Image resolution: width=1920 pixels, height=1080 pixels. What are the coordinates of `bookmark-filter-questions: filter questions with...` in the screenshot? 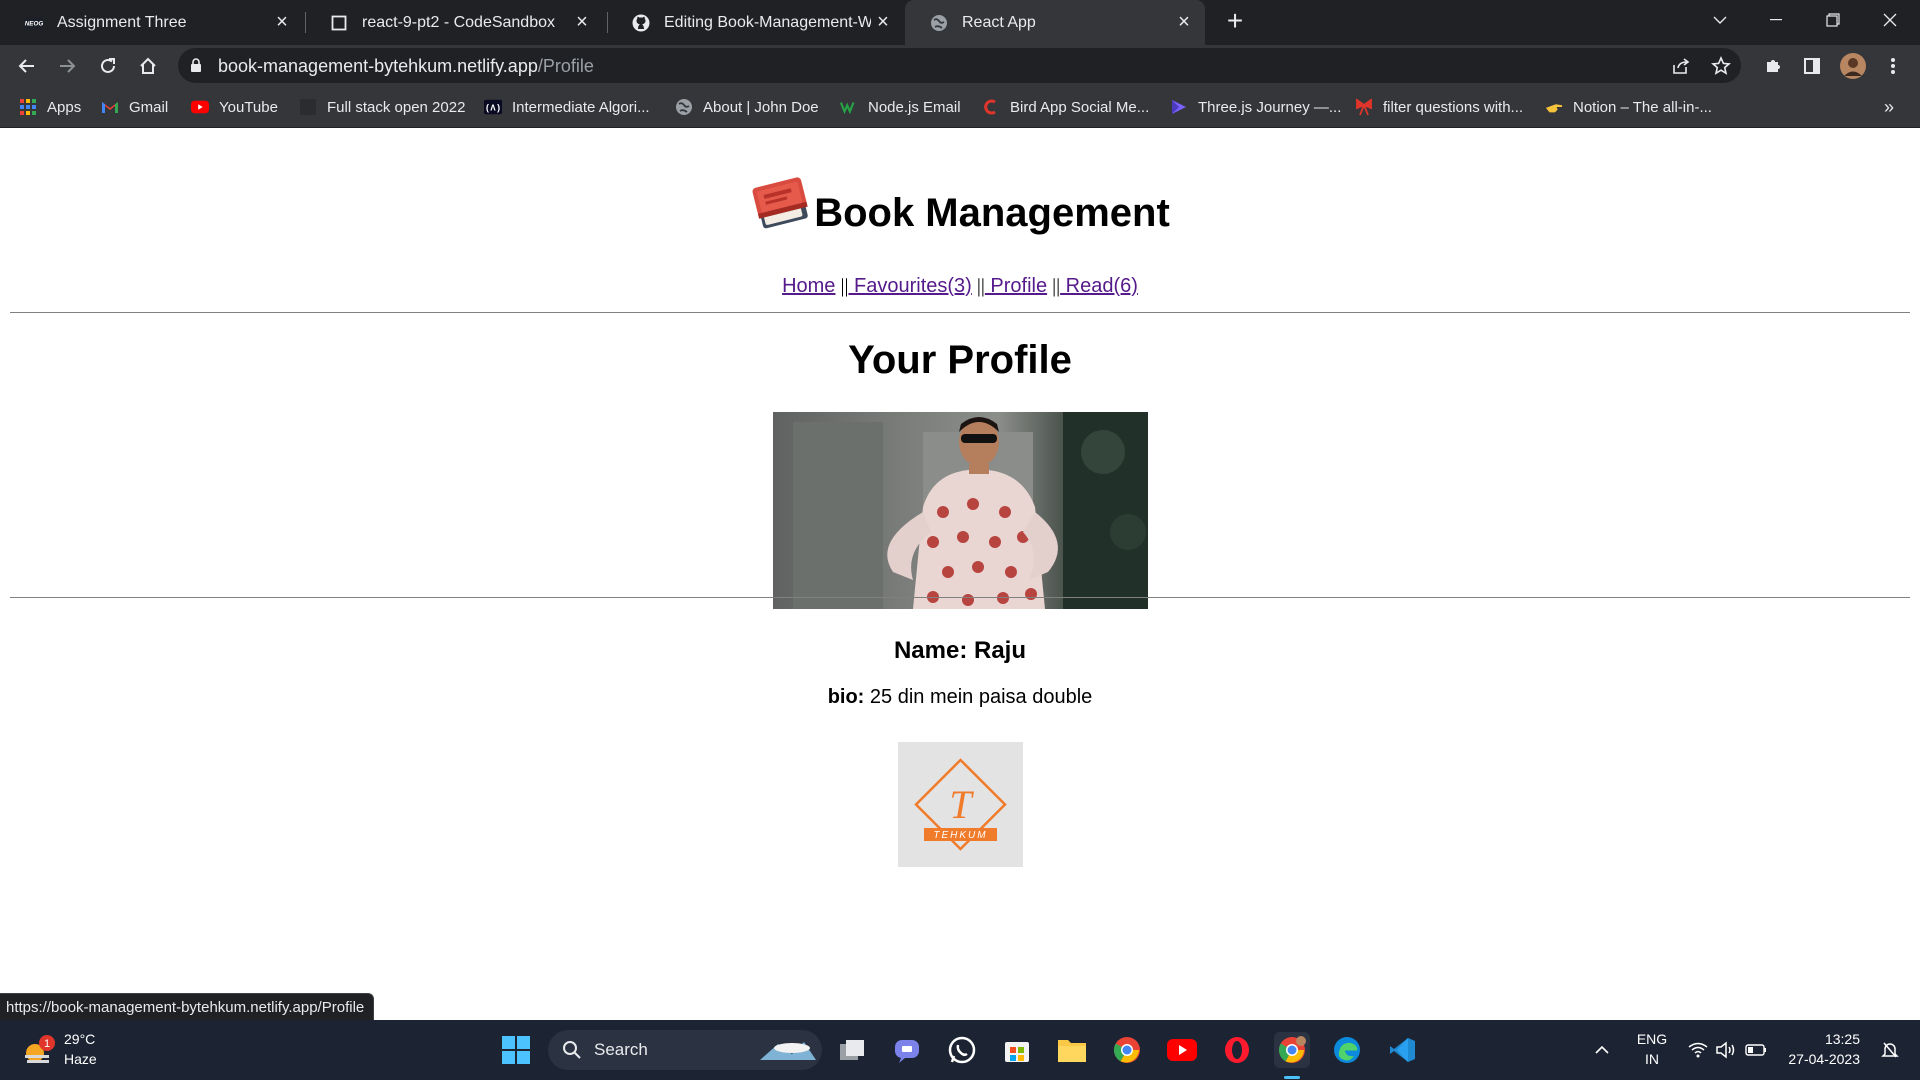 It's located at (1439, 107).